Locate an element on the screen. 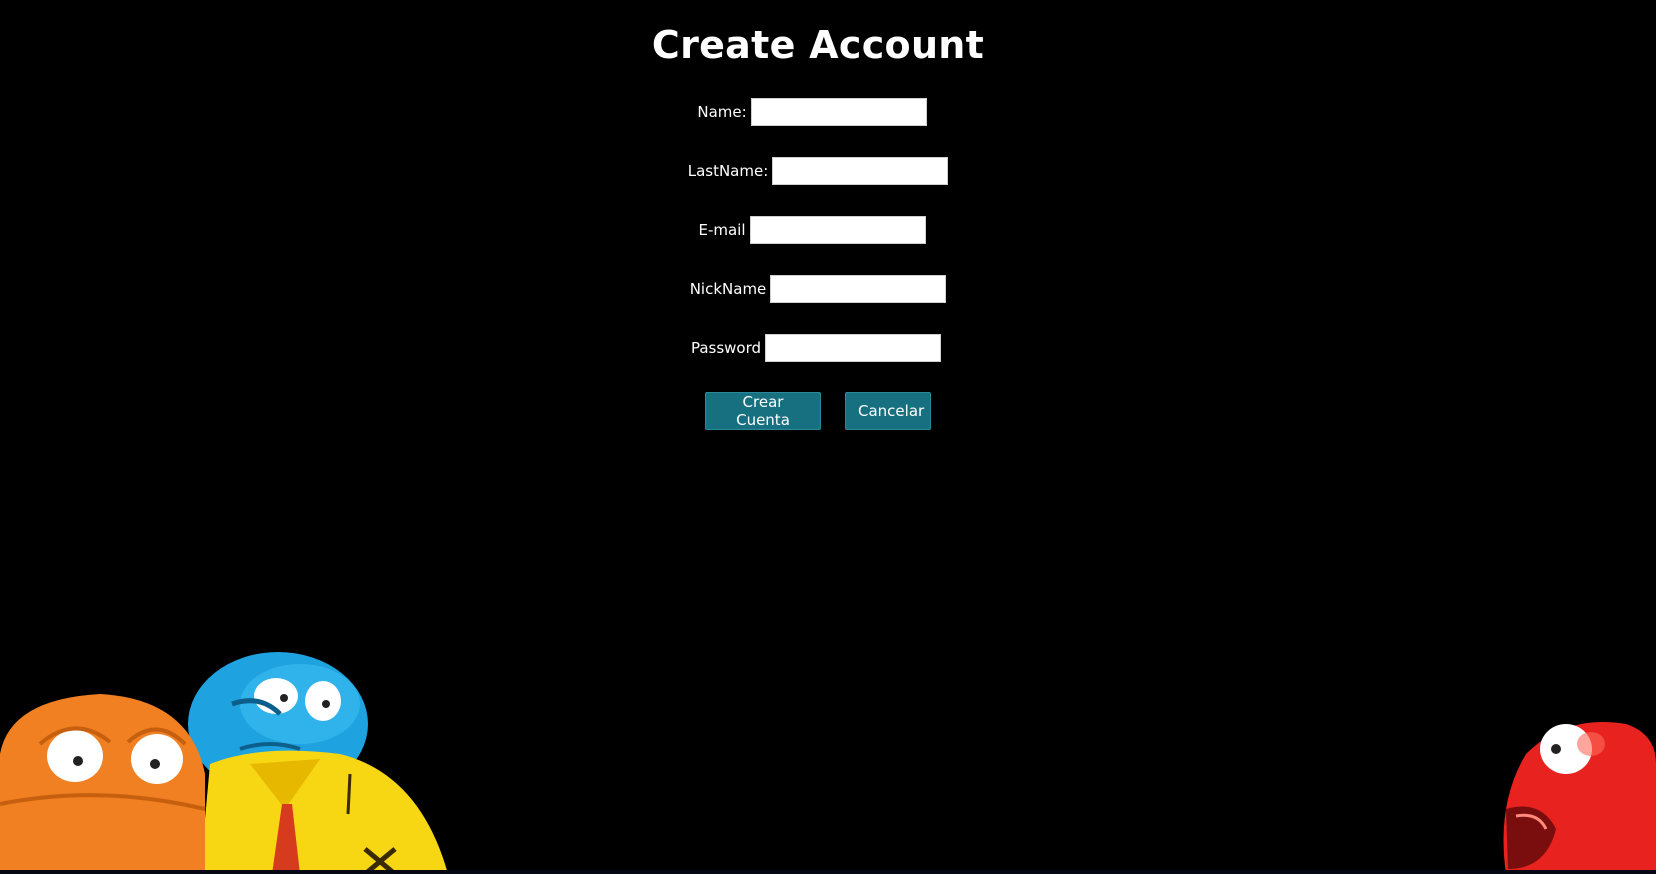 This screenshot has height=874, width=1656. form-row-lastname: LastName: is located at coordinates (818, 171).